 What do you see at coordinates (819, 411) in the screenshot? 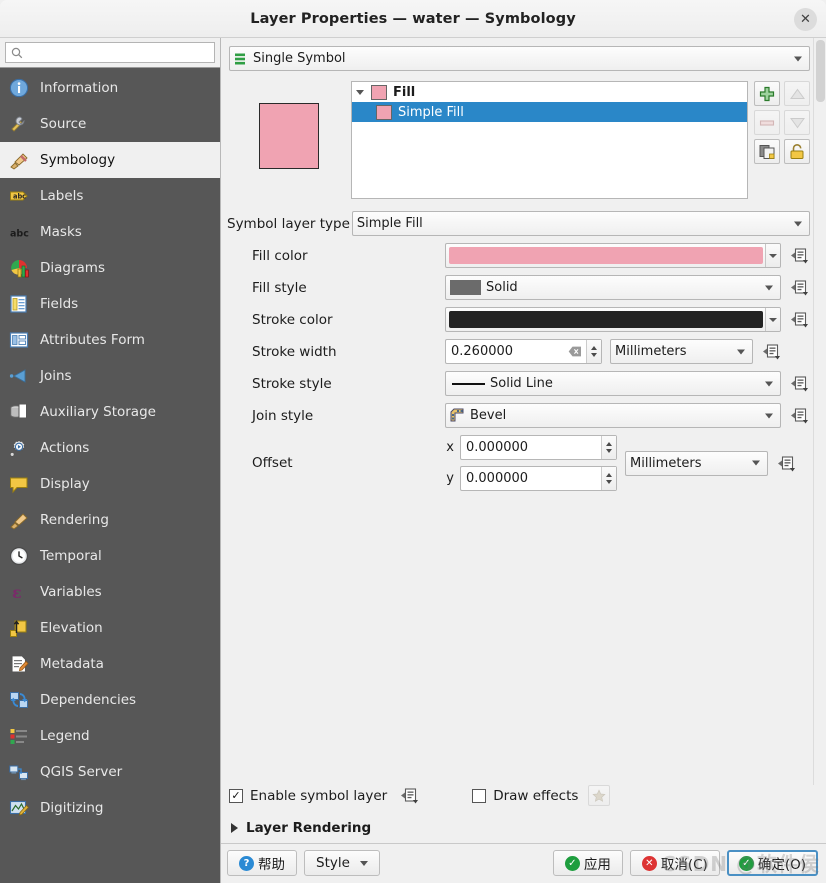
I see `vertical-scrollbar` at bounding box center [819, 411].